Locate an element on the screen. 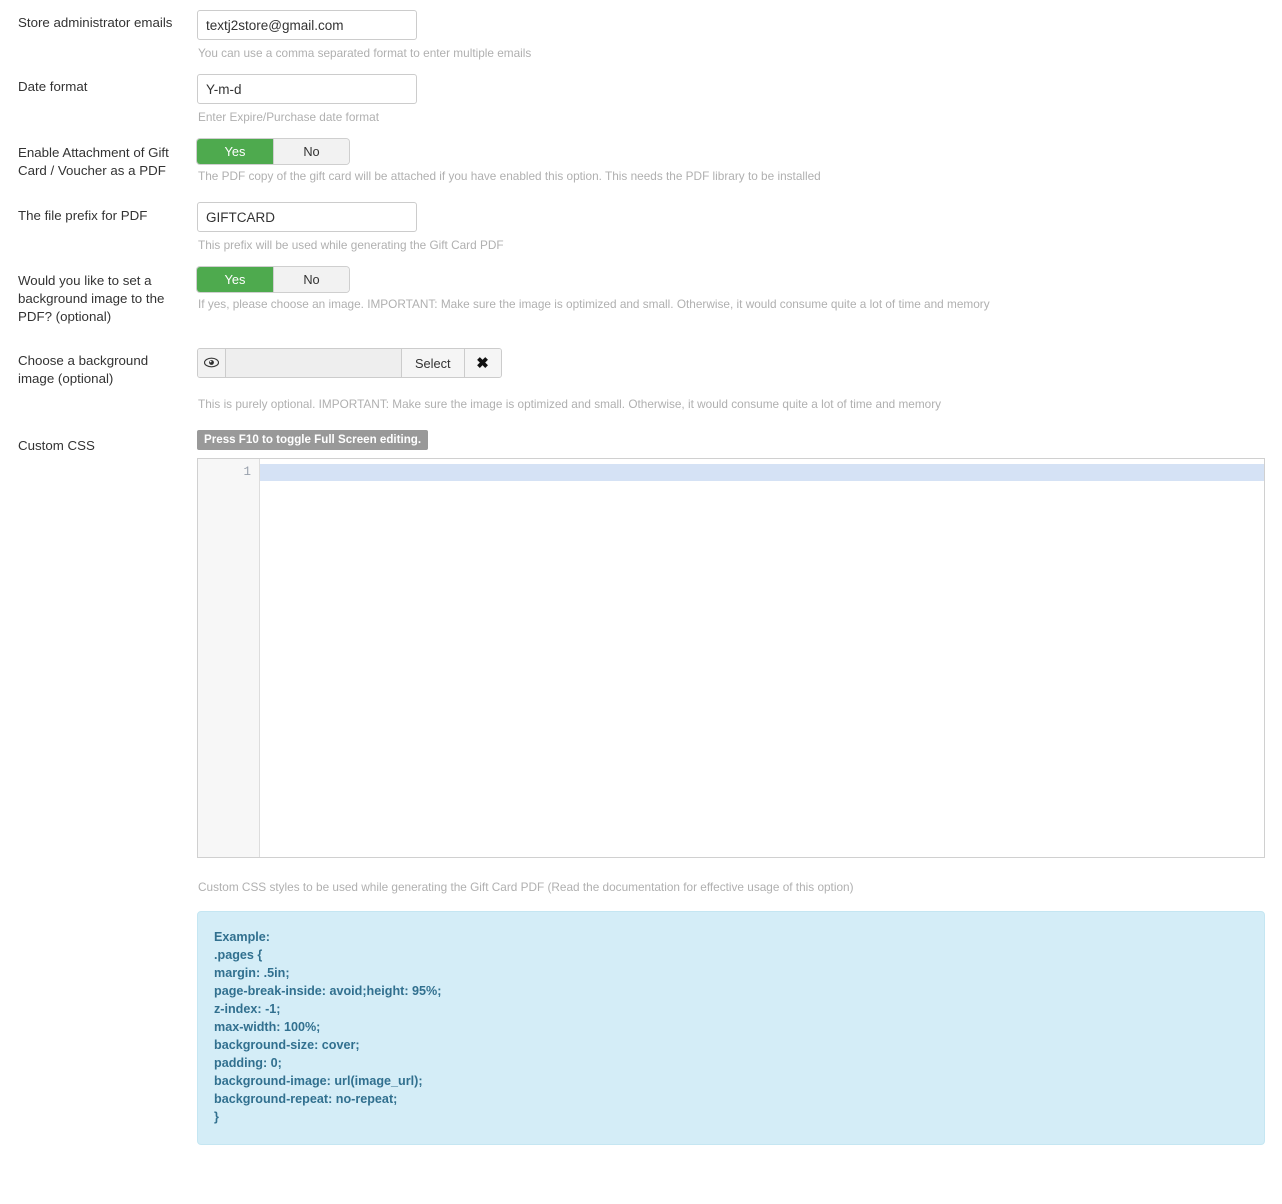 The width and height of the screenshot is (1282, 1204). editor-active-line-highlight is located at coordinates (762, 472).